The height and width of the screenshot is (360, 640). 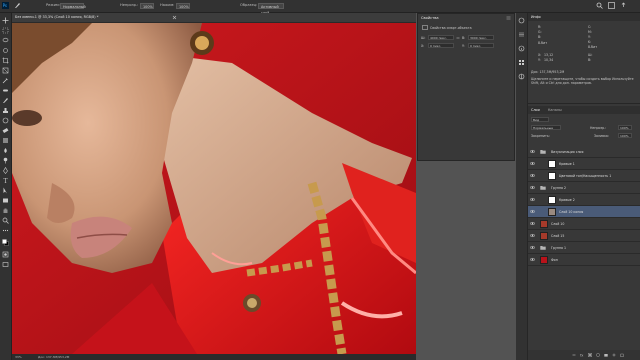 What do you see at coordinates (598, 128) in the screenshot?
I see `layer-opacity-label: Непрозр.:` at bounding box center [598, 128].